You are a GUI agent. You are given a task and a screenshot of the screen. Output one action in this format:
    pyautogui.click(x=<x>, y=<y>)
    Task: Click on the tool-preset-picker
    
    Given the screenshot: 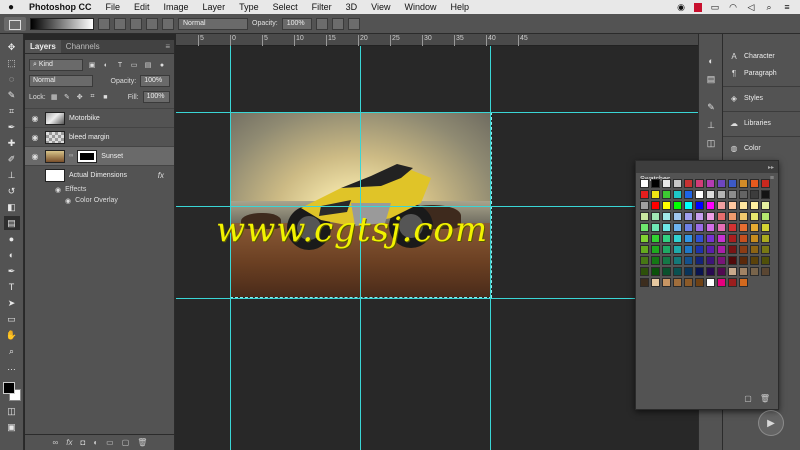 What is the action you would take?
    pyautogui.click(x=15, y=23)
    